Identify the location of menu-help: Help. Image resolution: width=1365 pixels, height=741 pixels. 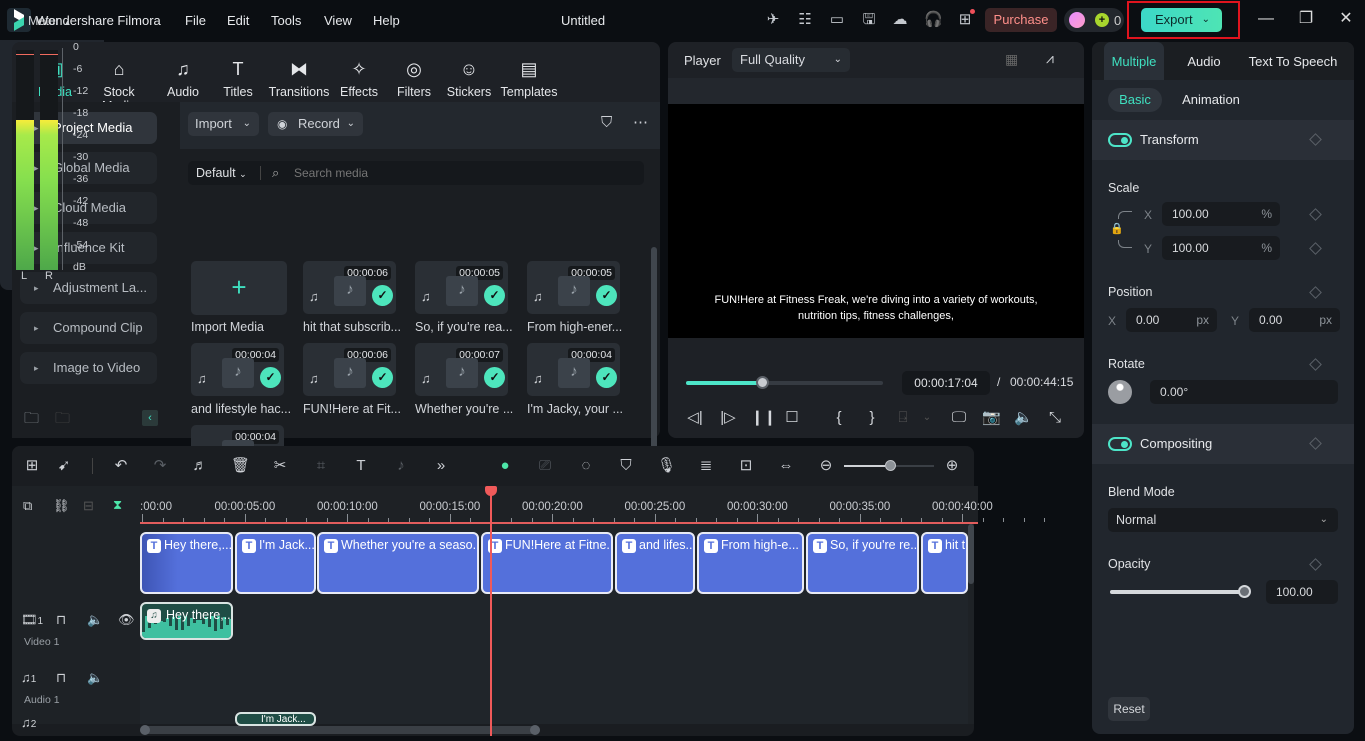
(386, 20).